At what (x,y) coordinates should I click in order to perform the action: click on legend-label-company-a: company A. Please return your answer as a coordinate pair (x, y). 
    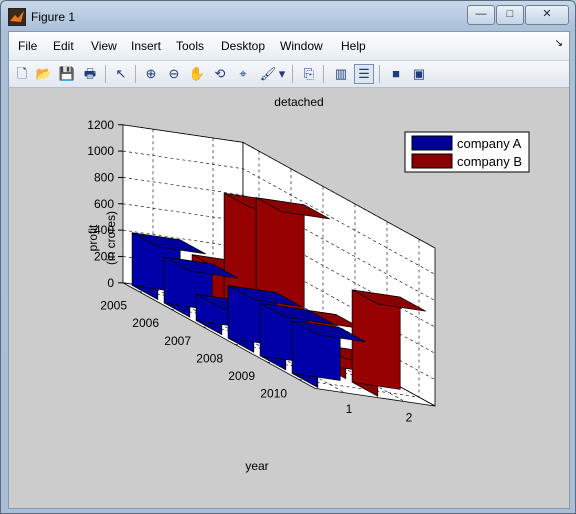
    Looking at the image, I should click on (489, 143).